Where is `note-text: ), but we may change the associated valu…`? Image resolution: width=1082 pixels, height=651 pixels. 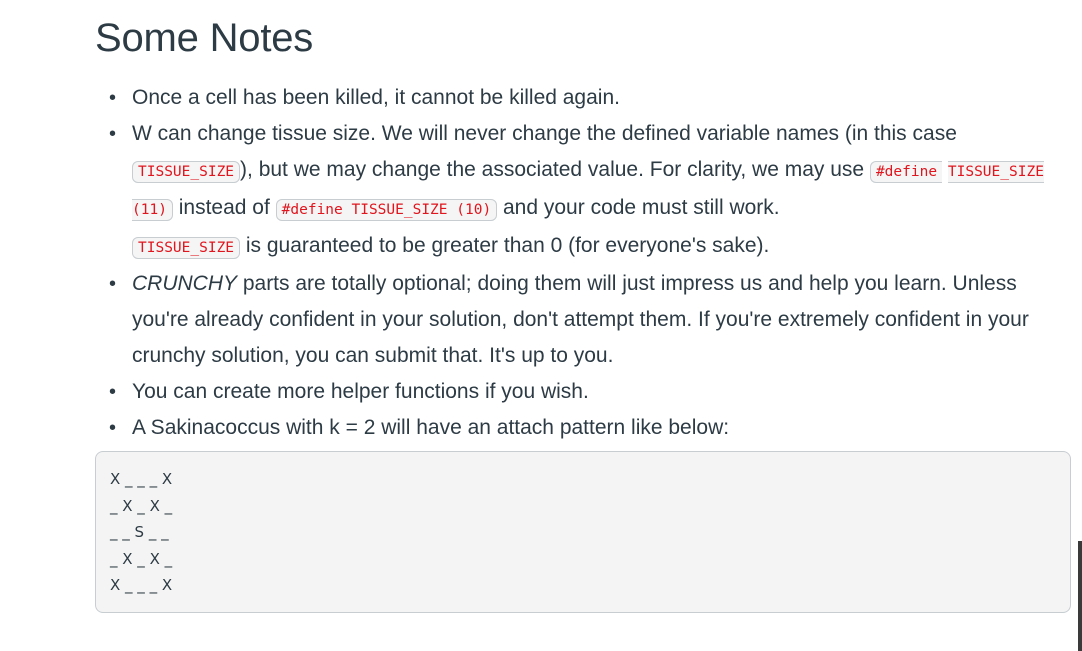 note-text: ), but we may change the associated valu… is located at coordinates (555, 169).